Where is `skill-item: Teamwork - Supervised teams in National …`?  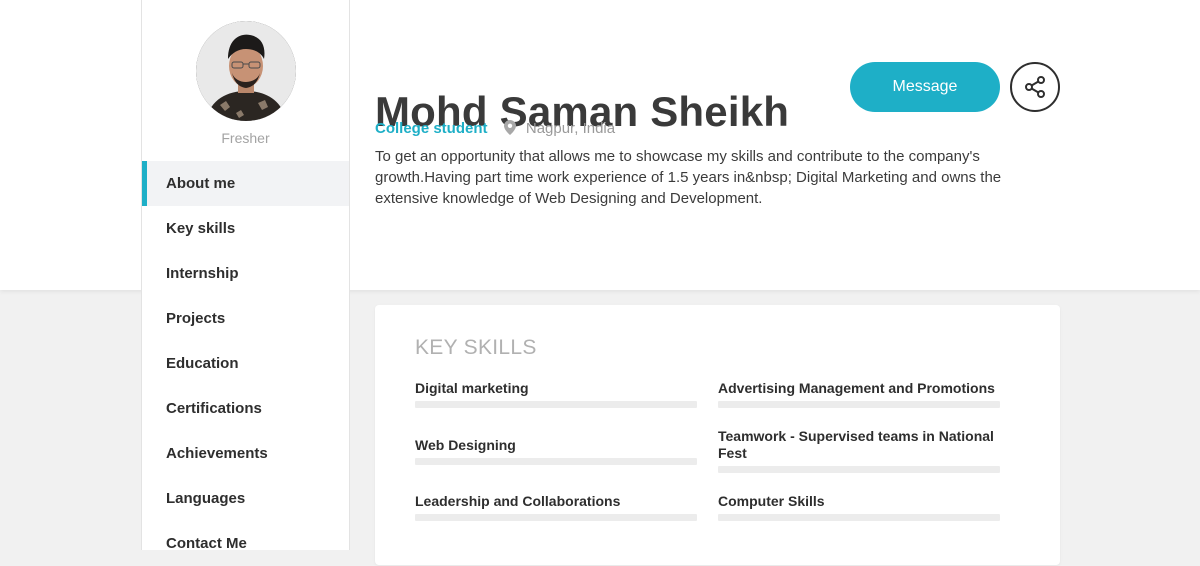
skill-item: Teamwork - Supervised teams in National … is located at coordinates (859, 450).